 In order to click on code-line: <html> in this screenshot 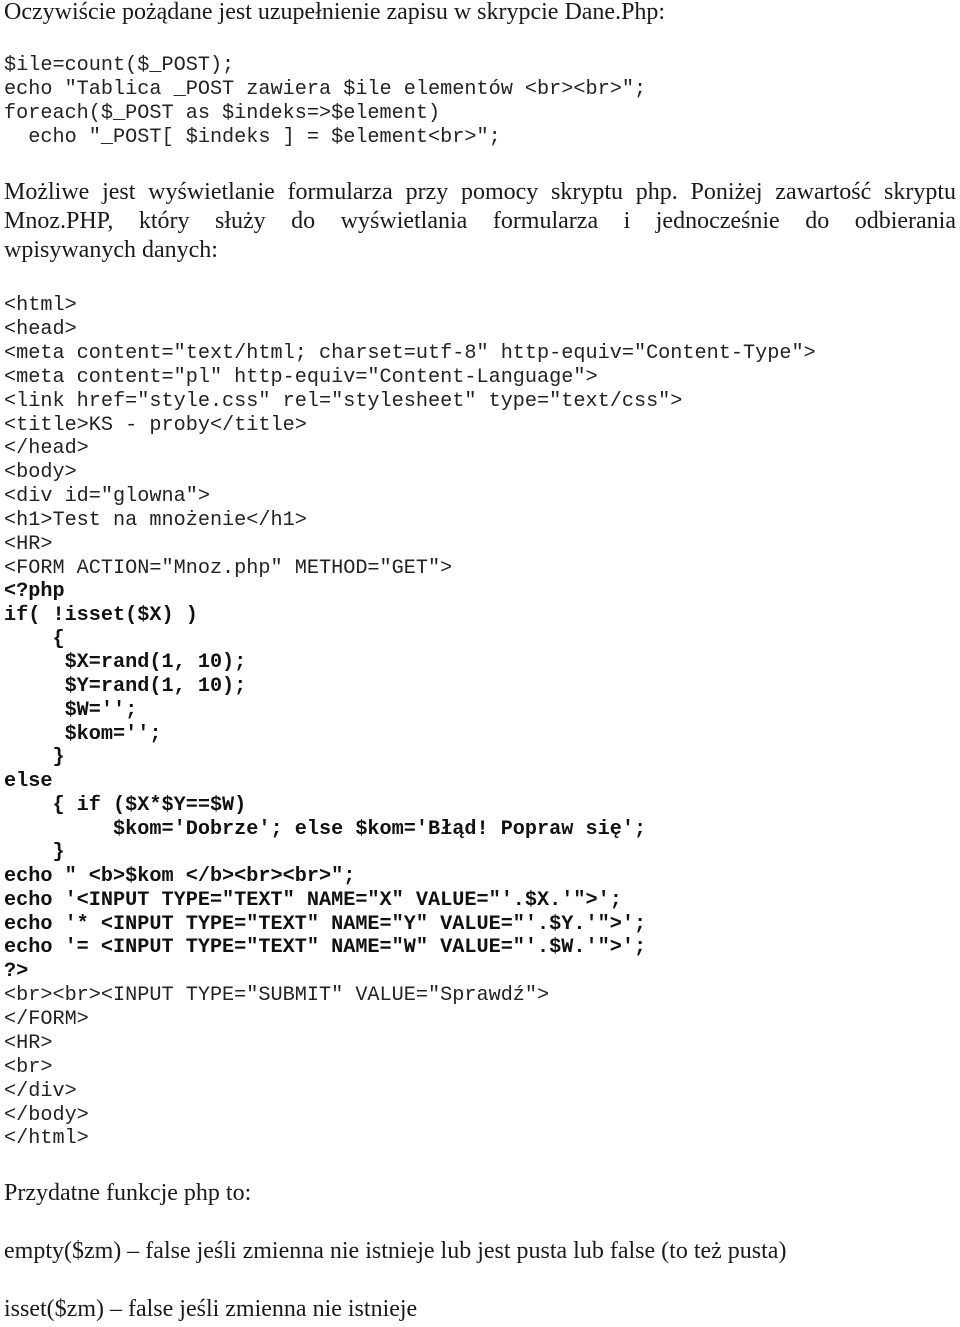, I will do `click(40, 305)`.